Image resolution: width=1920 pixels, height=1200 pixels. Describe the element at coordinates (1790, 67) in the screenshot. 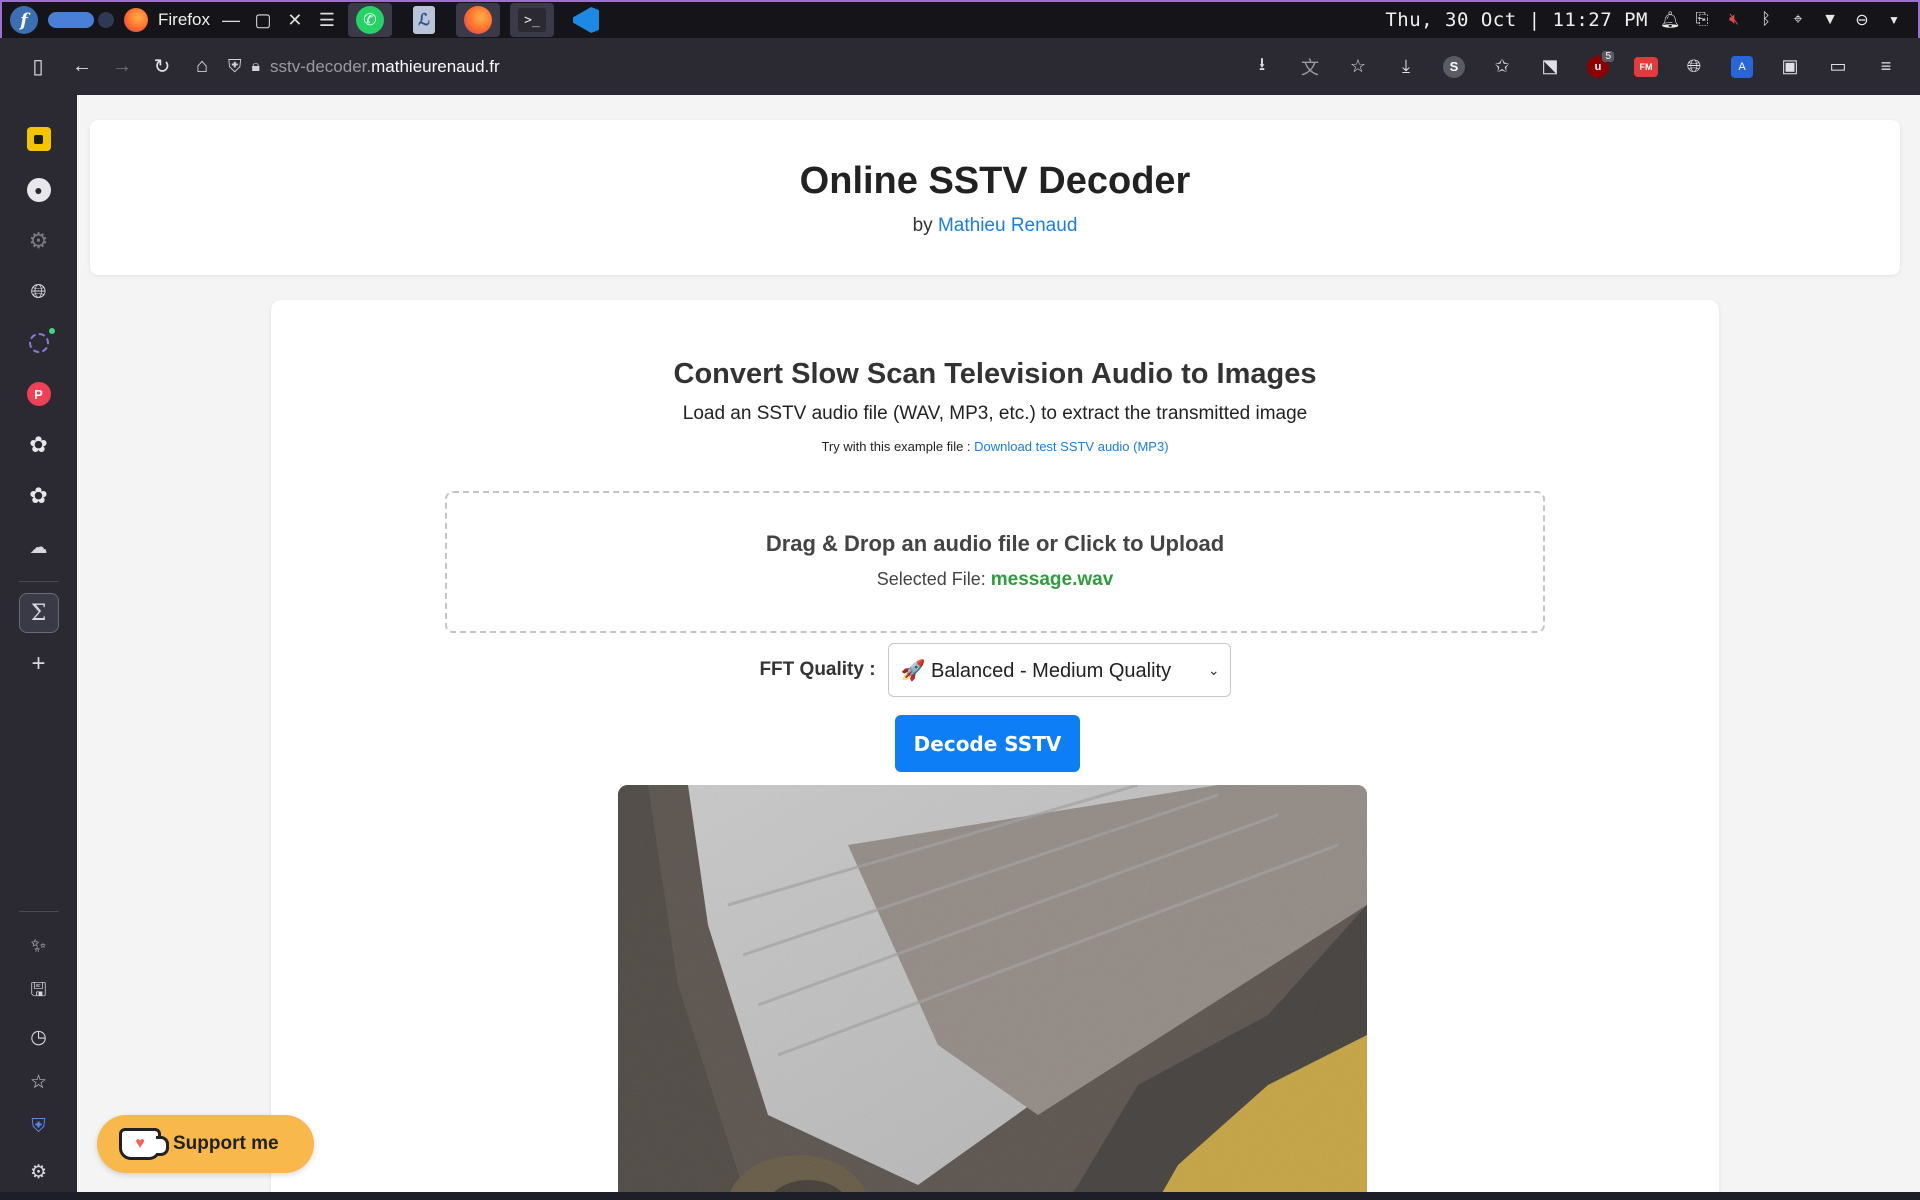

I see `container-icon: ▣` at that location.